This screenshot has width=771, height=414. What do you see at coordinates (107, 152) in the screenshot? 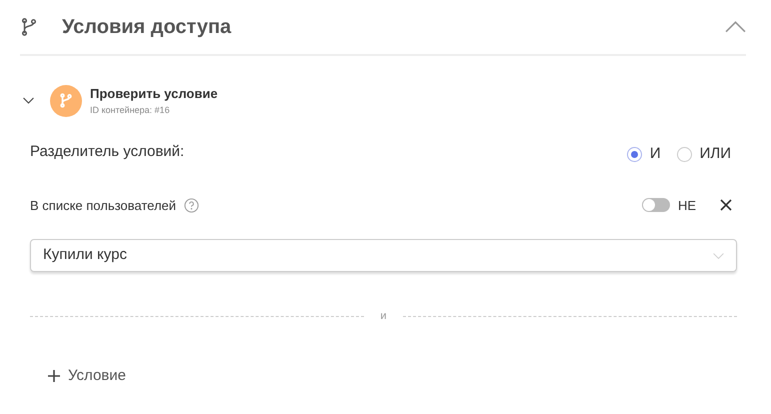
I see `separator-label: Разделитель условий:` at bounding box center [107, 152].